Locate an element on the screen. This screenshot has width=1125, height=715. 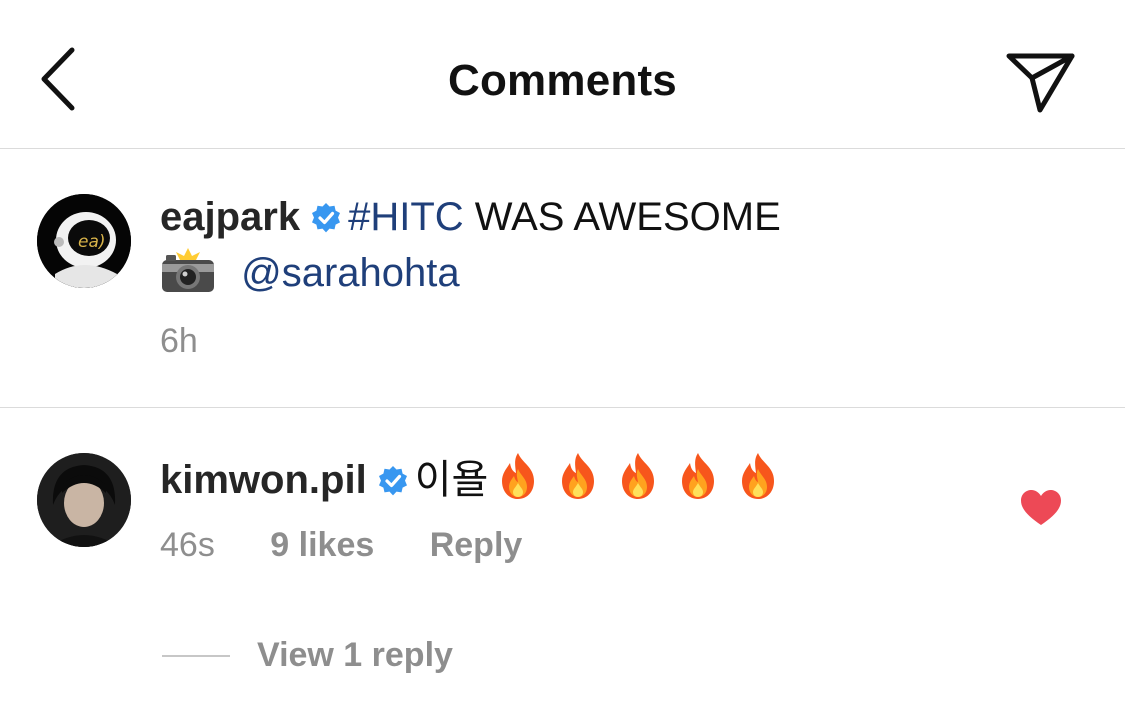
profile-photo-icon is located at coordinates (84, 500).